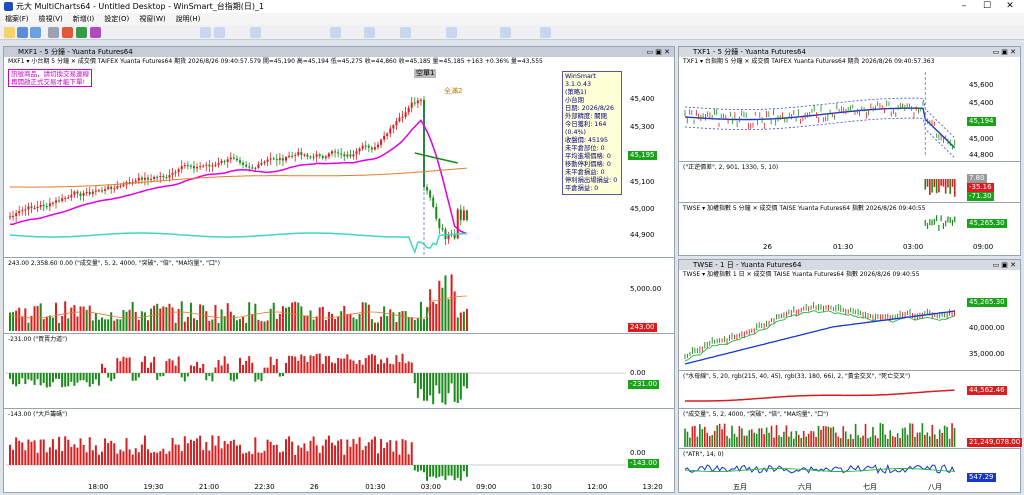 The image size is (1024, 495). I want to click on bigtrader-chart, so click(316, 450).